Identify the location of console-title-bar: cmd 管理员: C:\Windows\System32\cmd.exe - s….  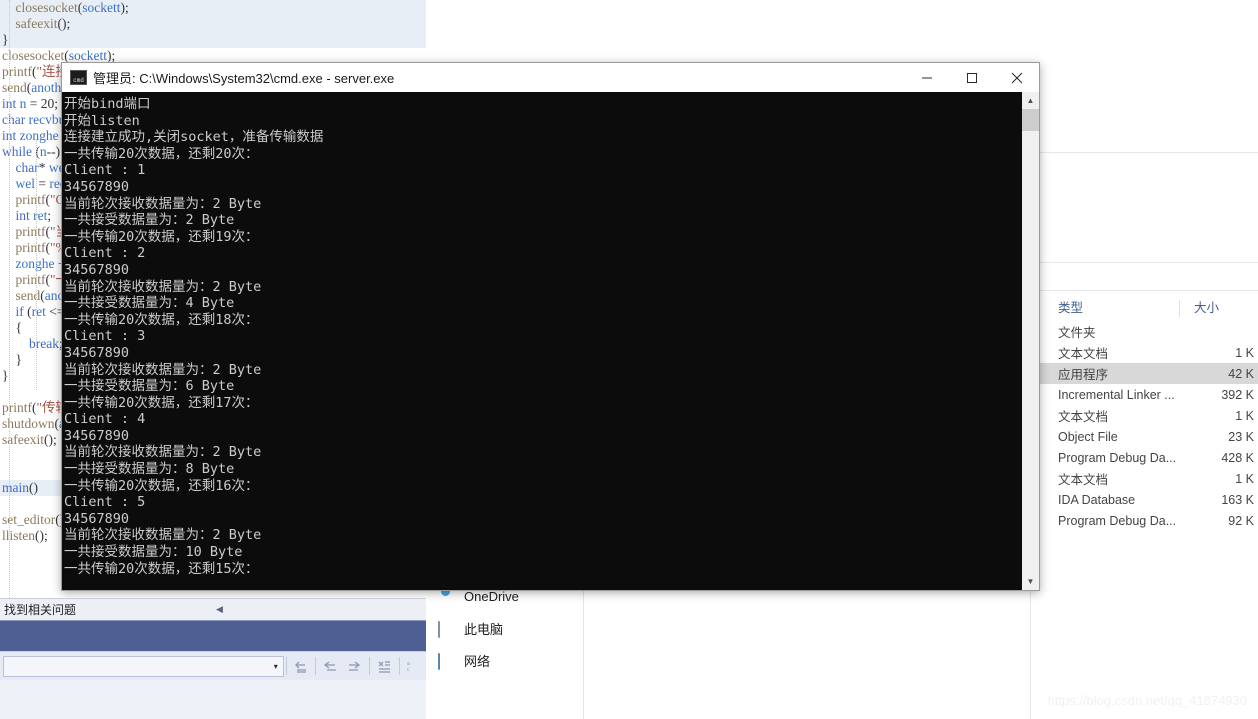
(550, 78).